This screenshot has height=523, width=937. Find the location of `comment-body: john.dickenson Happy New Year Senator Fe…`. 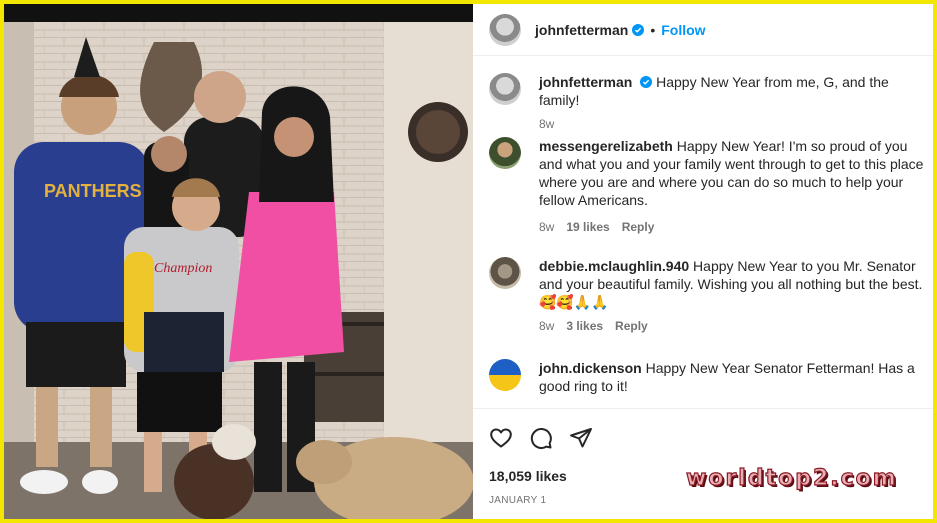

comment-body: john.dickenson Happy New Year Senator Fe… is located at coordinates (734, 377).